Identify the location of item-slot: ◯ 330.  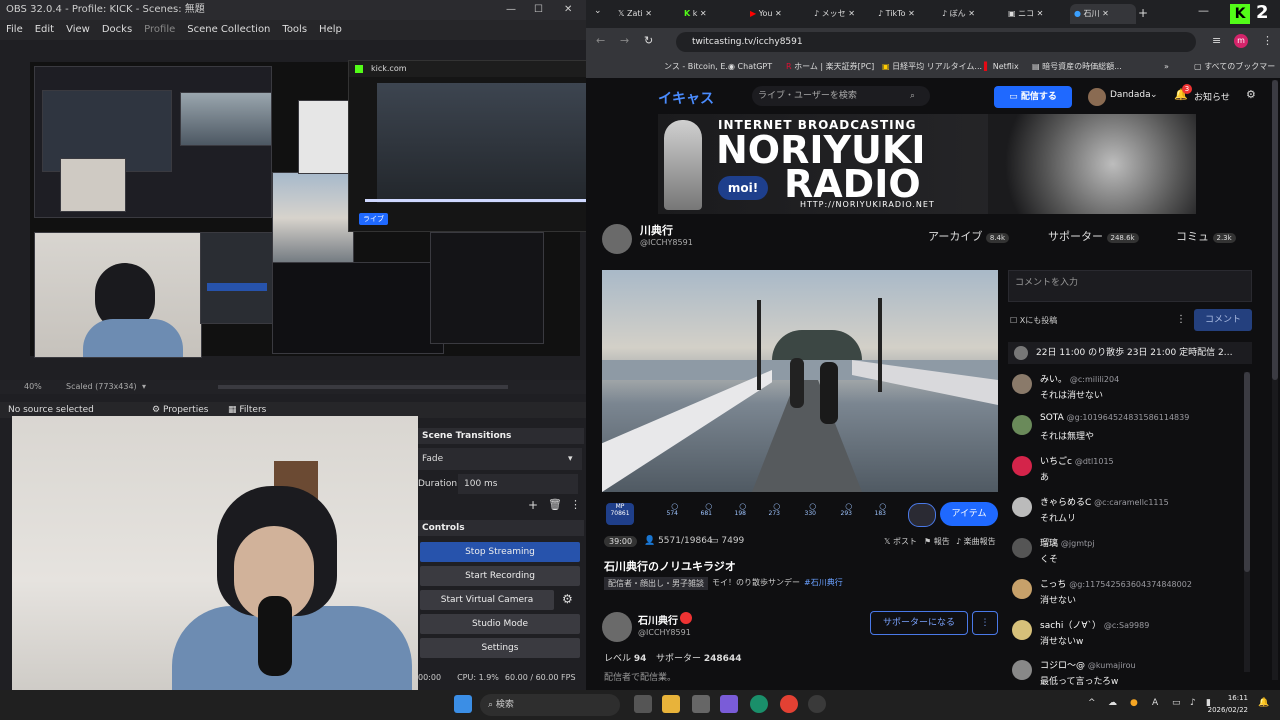
(801, 514).